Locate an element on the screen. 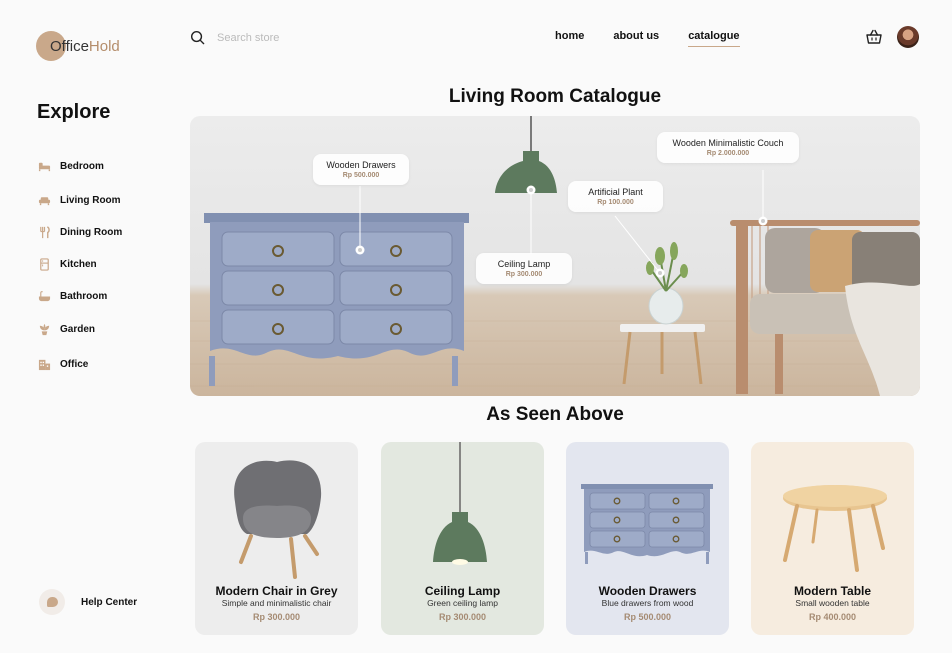 The image size is (952, 653). sidebar-item-label: Bathroom is located at coordinates (84, 296).